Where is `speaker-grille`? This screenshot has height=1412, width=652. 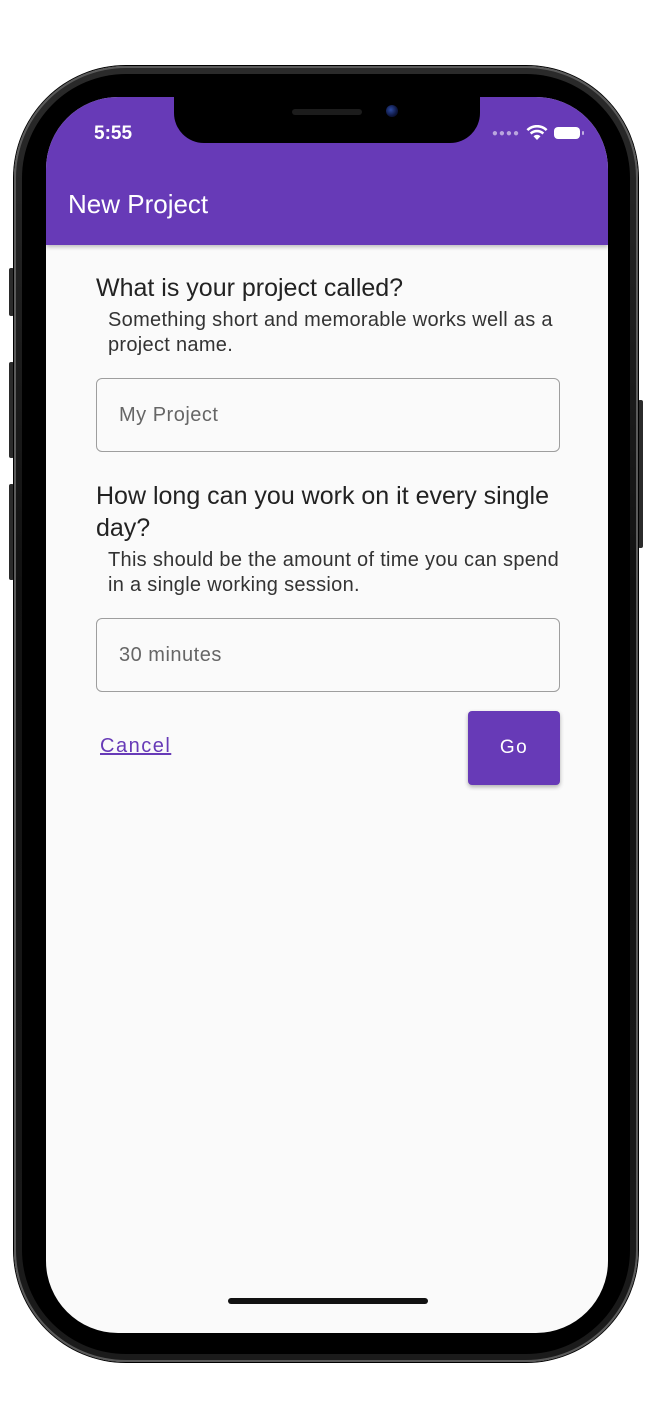 speaker-grille is located at coordinates (327, 112).